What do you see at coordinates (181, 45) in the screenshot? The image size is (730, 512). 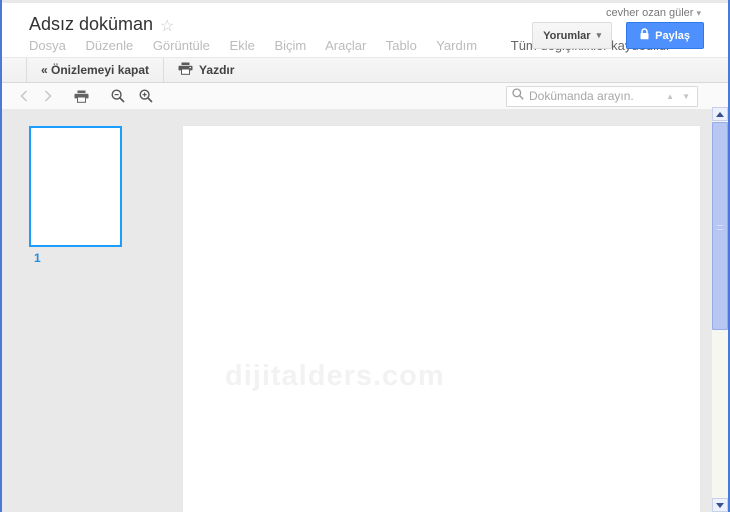 I see `menu-goruntule: Görüntüle` at bounding box center [181, 45].